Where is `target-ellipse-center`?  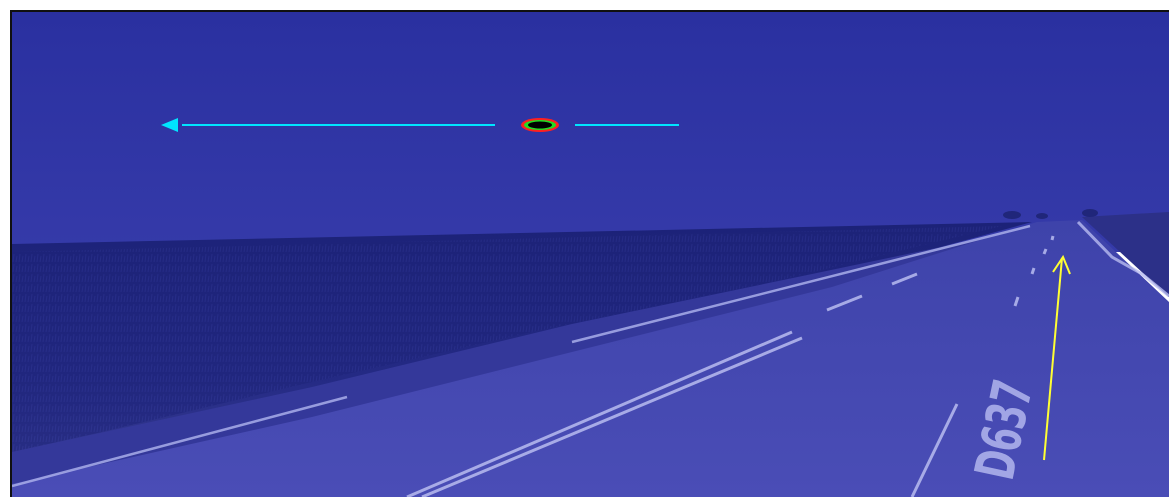
target-ellipse-center is located at coordinates (540, 125).